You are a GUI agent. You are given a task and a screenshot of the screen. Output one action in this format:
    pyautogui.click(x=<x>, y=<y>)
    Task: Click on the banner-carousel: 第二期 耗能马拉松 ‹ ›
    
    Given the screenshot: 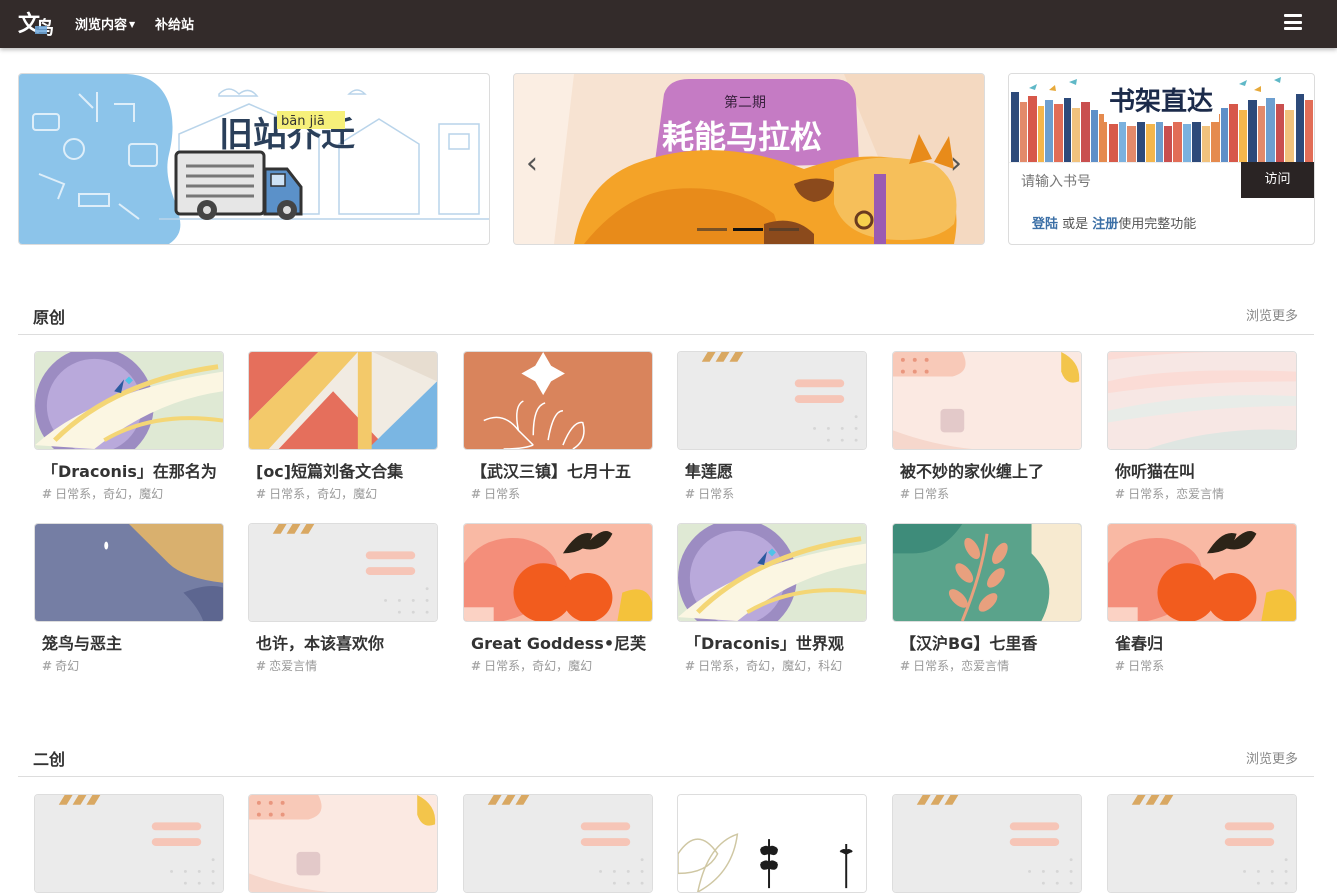 What is the action you would take?
    pyautogui.click(x=749, y=159)
    